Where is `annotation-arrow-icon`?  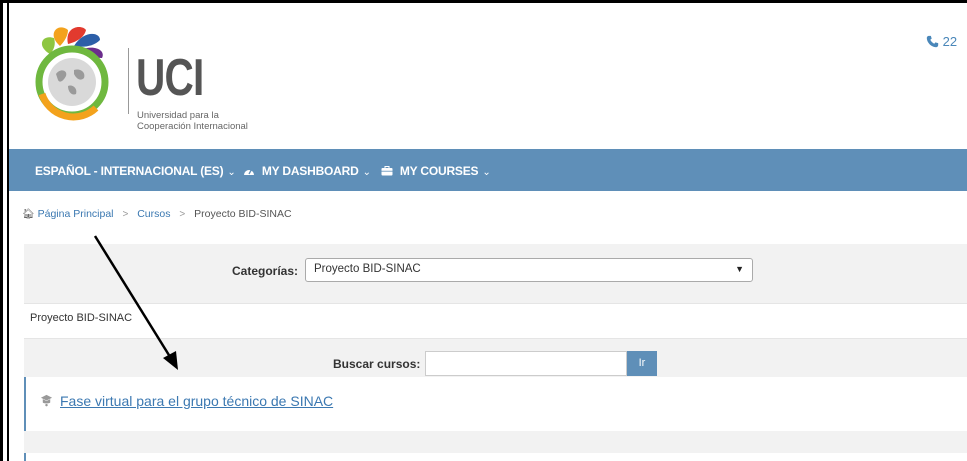
annotation-arrow-icon is located at coordinates (135, 302).